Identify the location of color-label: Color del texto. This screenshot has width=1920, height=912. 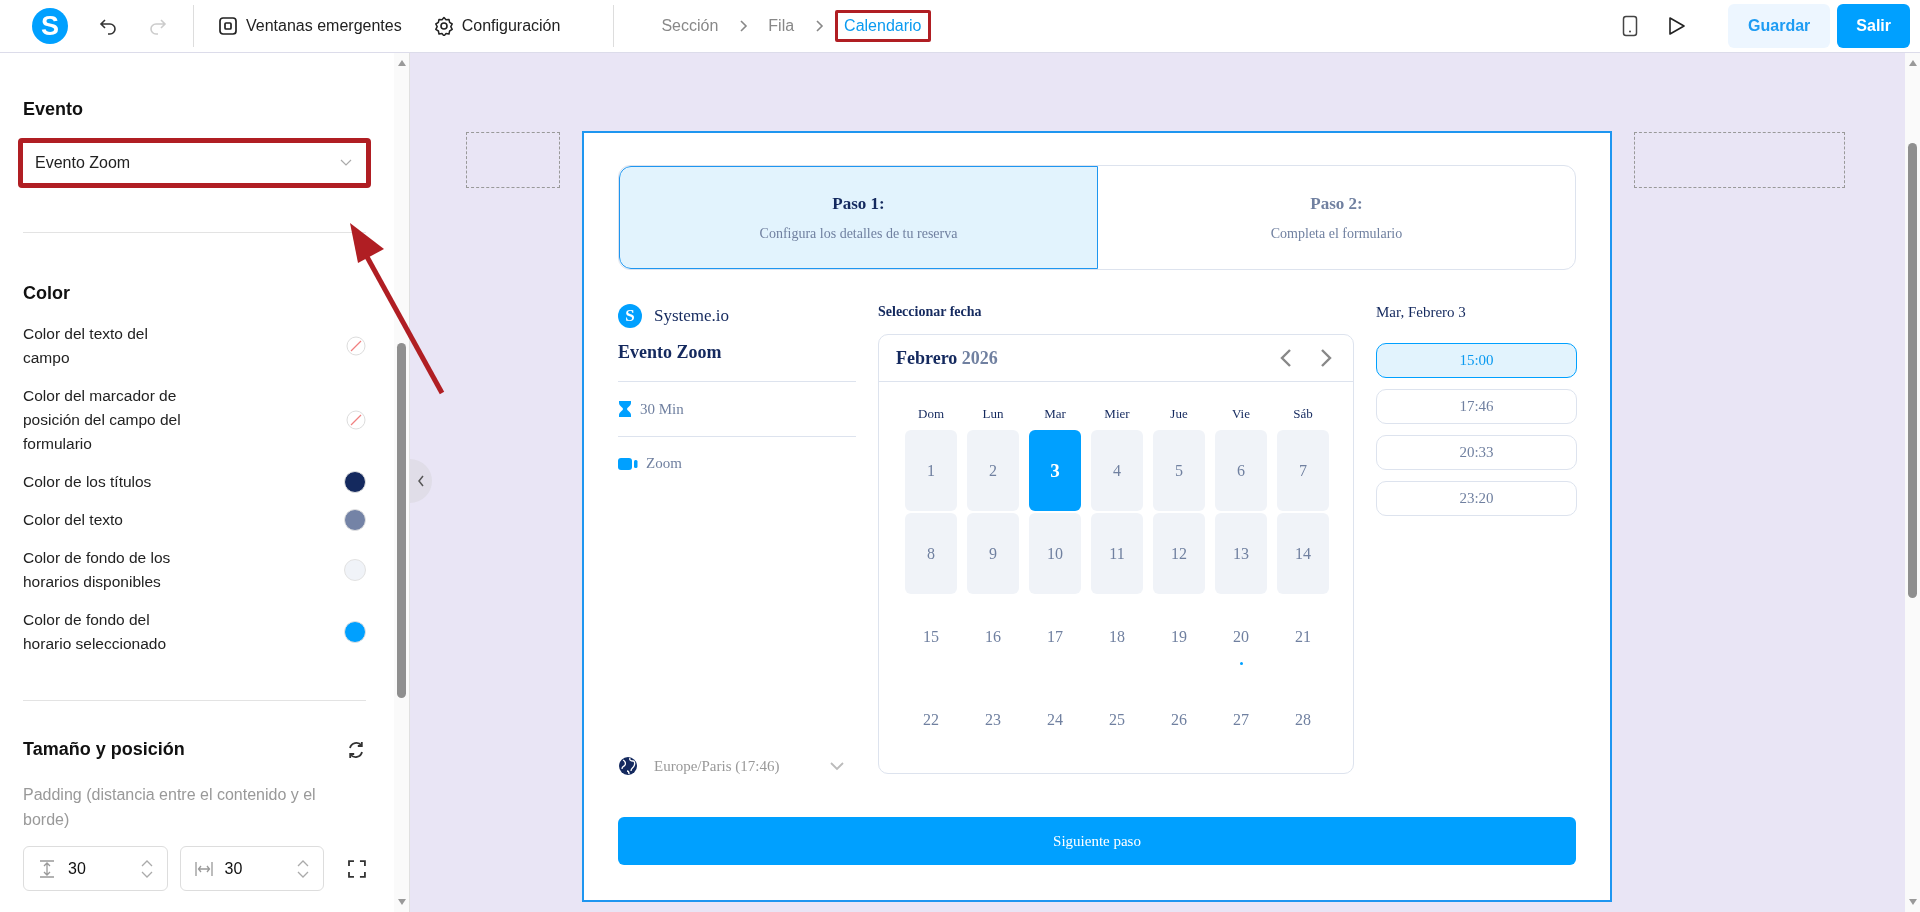
(73, 520).